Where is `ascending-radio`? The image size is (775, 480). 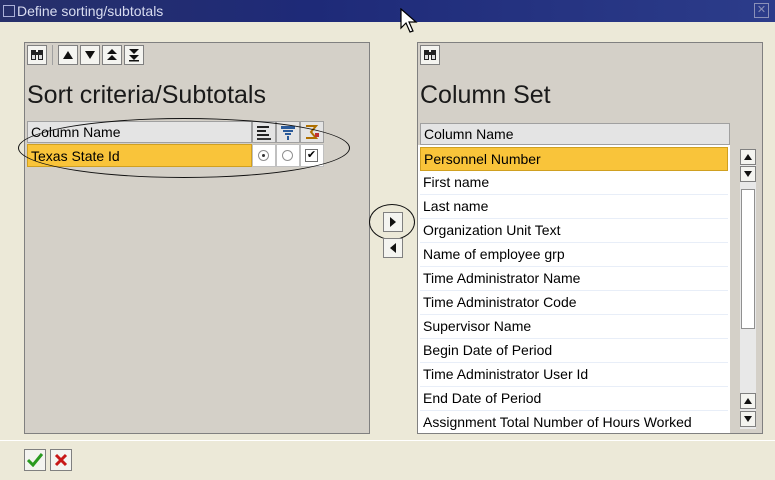
ascending-radio is located at coordinates (263, 155).